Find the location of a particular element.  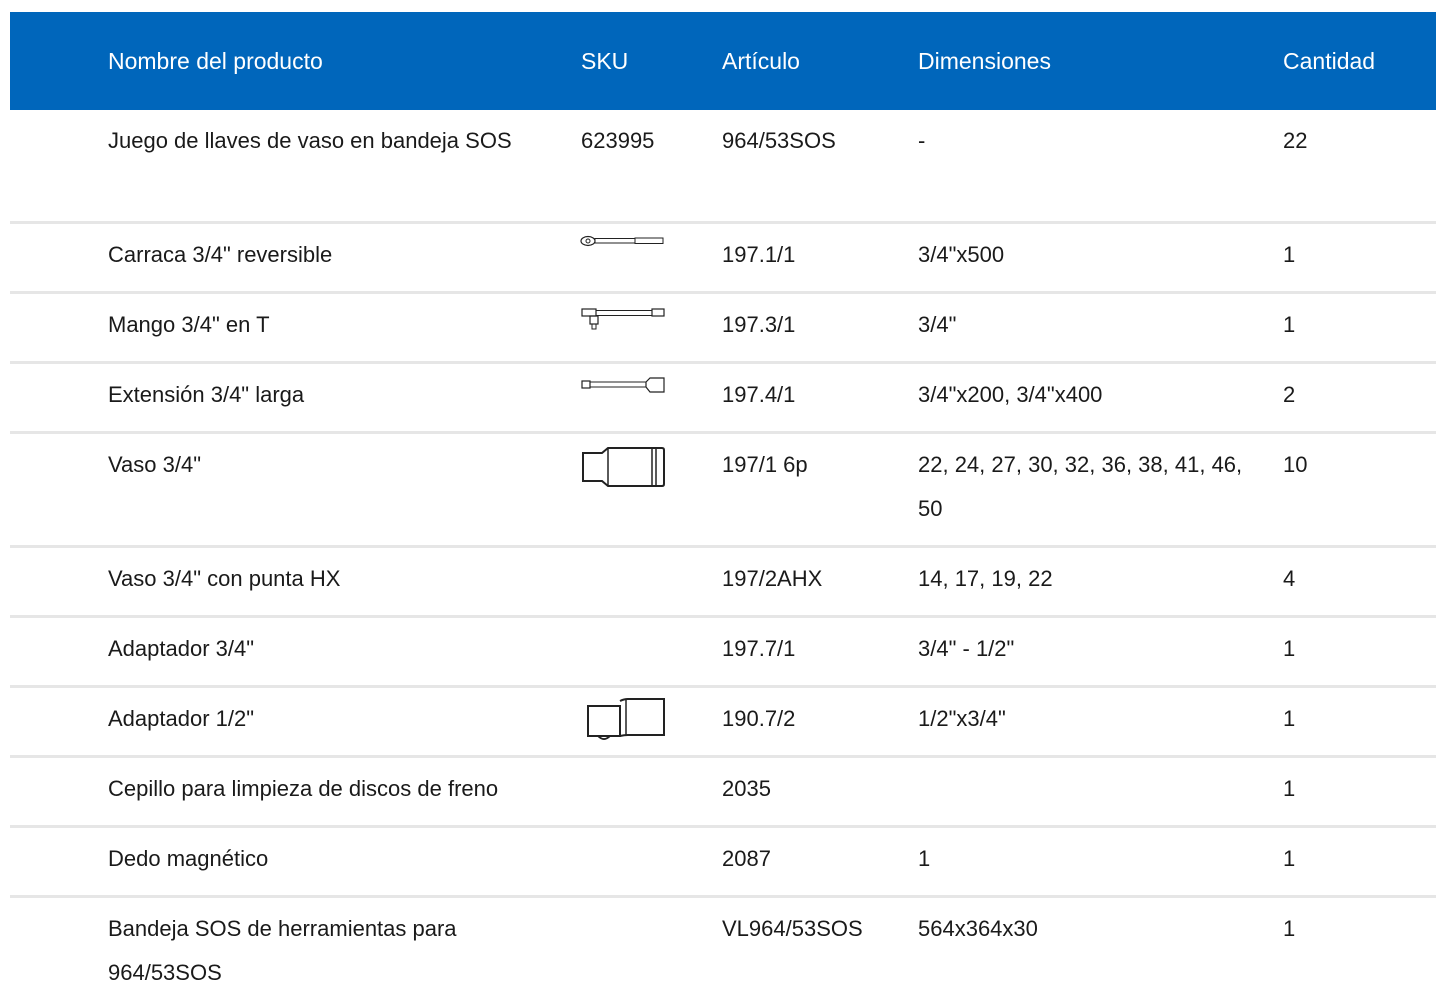

table-row: Dedo magnético 2087 1 1 is located at coordinates (723, 863).